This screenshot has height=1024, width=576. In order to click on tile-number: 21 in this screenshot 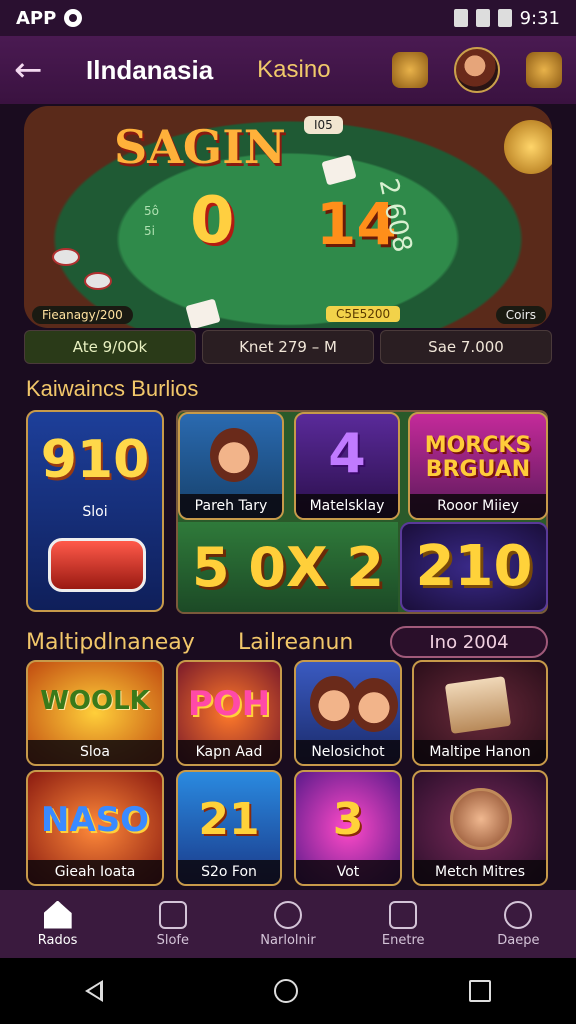, I will do `click(229, 819)`.